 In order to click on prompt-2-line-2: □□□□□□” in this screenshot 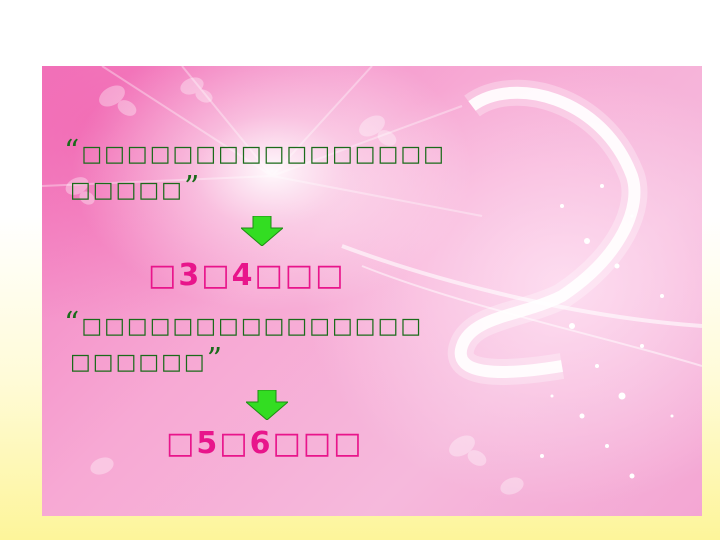, I will do `click(147, 360)`.